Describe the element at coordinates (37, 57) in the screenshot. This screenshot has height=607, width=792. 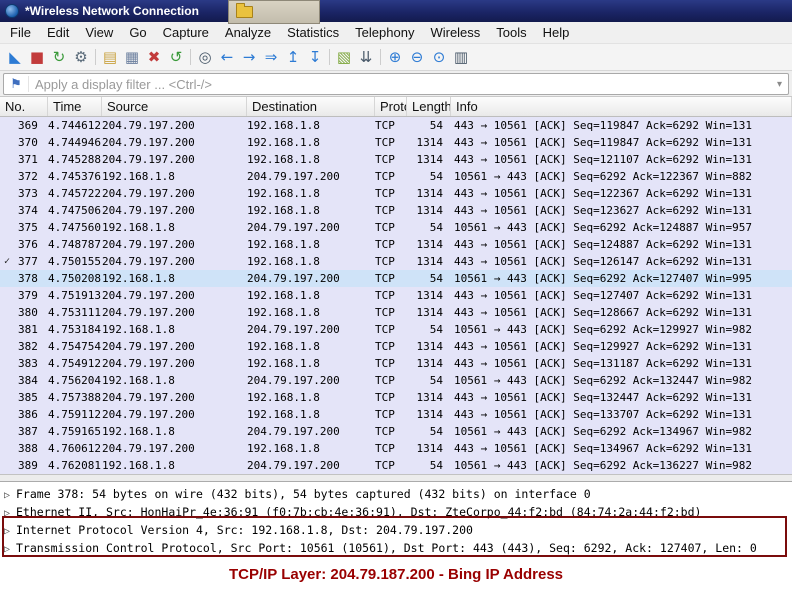
I see `stop-capture-icon: ■` at that location.